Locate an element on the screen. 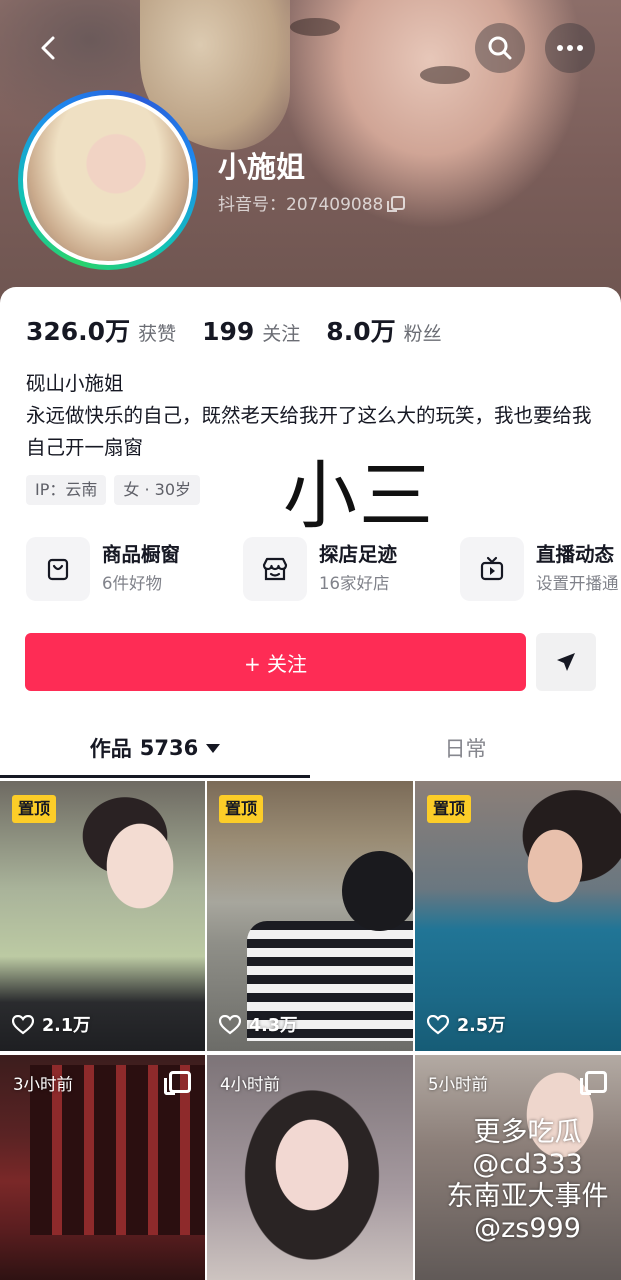 This screenshot has width=621, height=1280. content-tabs: 作品 5736 日常 is located at coordinates (310, 751).